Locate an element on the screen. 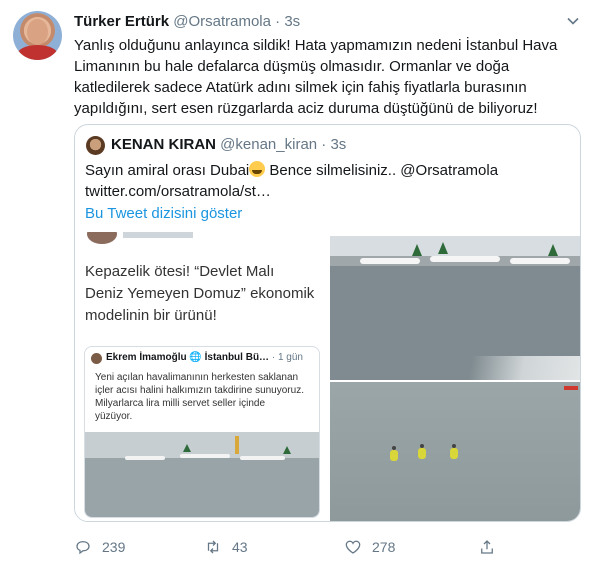 This screenshot has height=569, width=594. tweet-time: 3s is located at coordinates (292, 21).